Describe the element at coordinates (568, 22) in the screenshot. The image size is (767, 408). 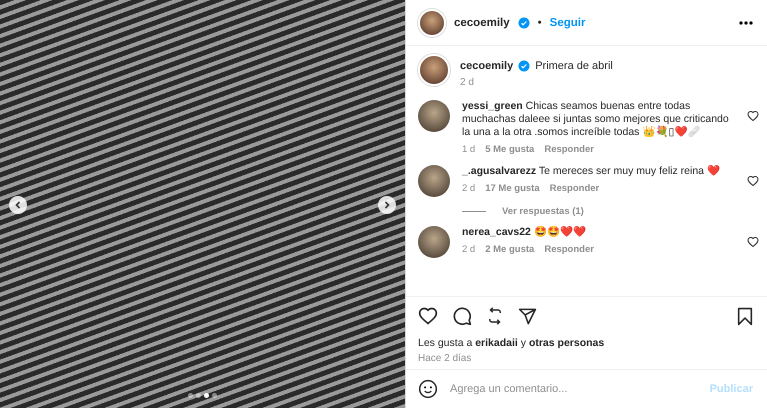
I see `follow-link: Seguir` at that location.